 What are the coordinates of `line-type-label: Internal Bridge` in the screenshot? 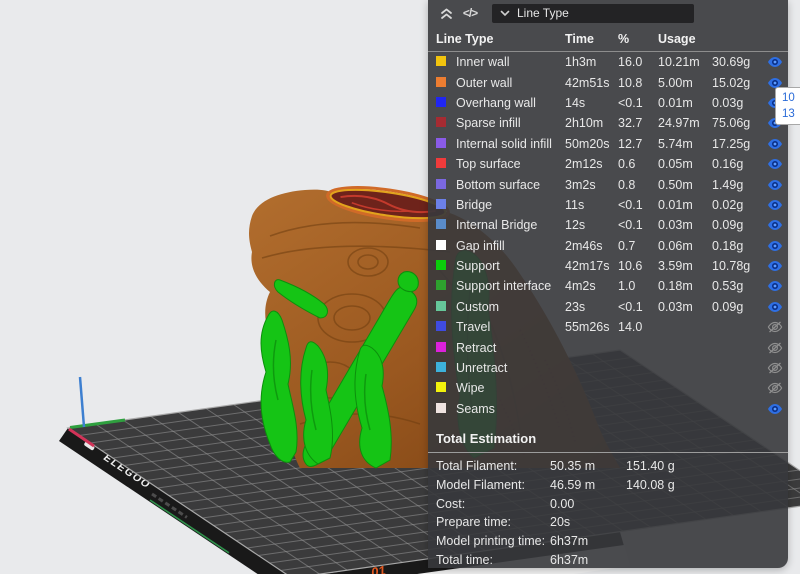 It's located at (497, 225).